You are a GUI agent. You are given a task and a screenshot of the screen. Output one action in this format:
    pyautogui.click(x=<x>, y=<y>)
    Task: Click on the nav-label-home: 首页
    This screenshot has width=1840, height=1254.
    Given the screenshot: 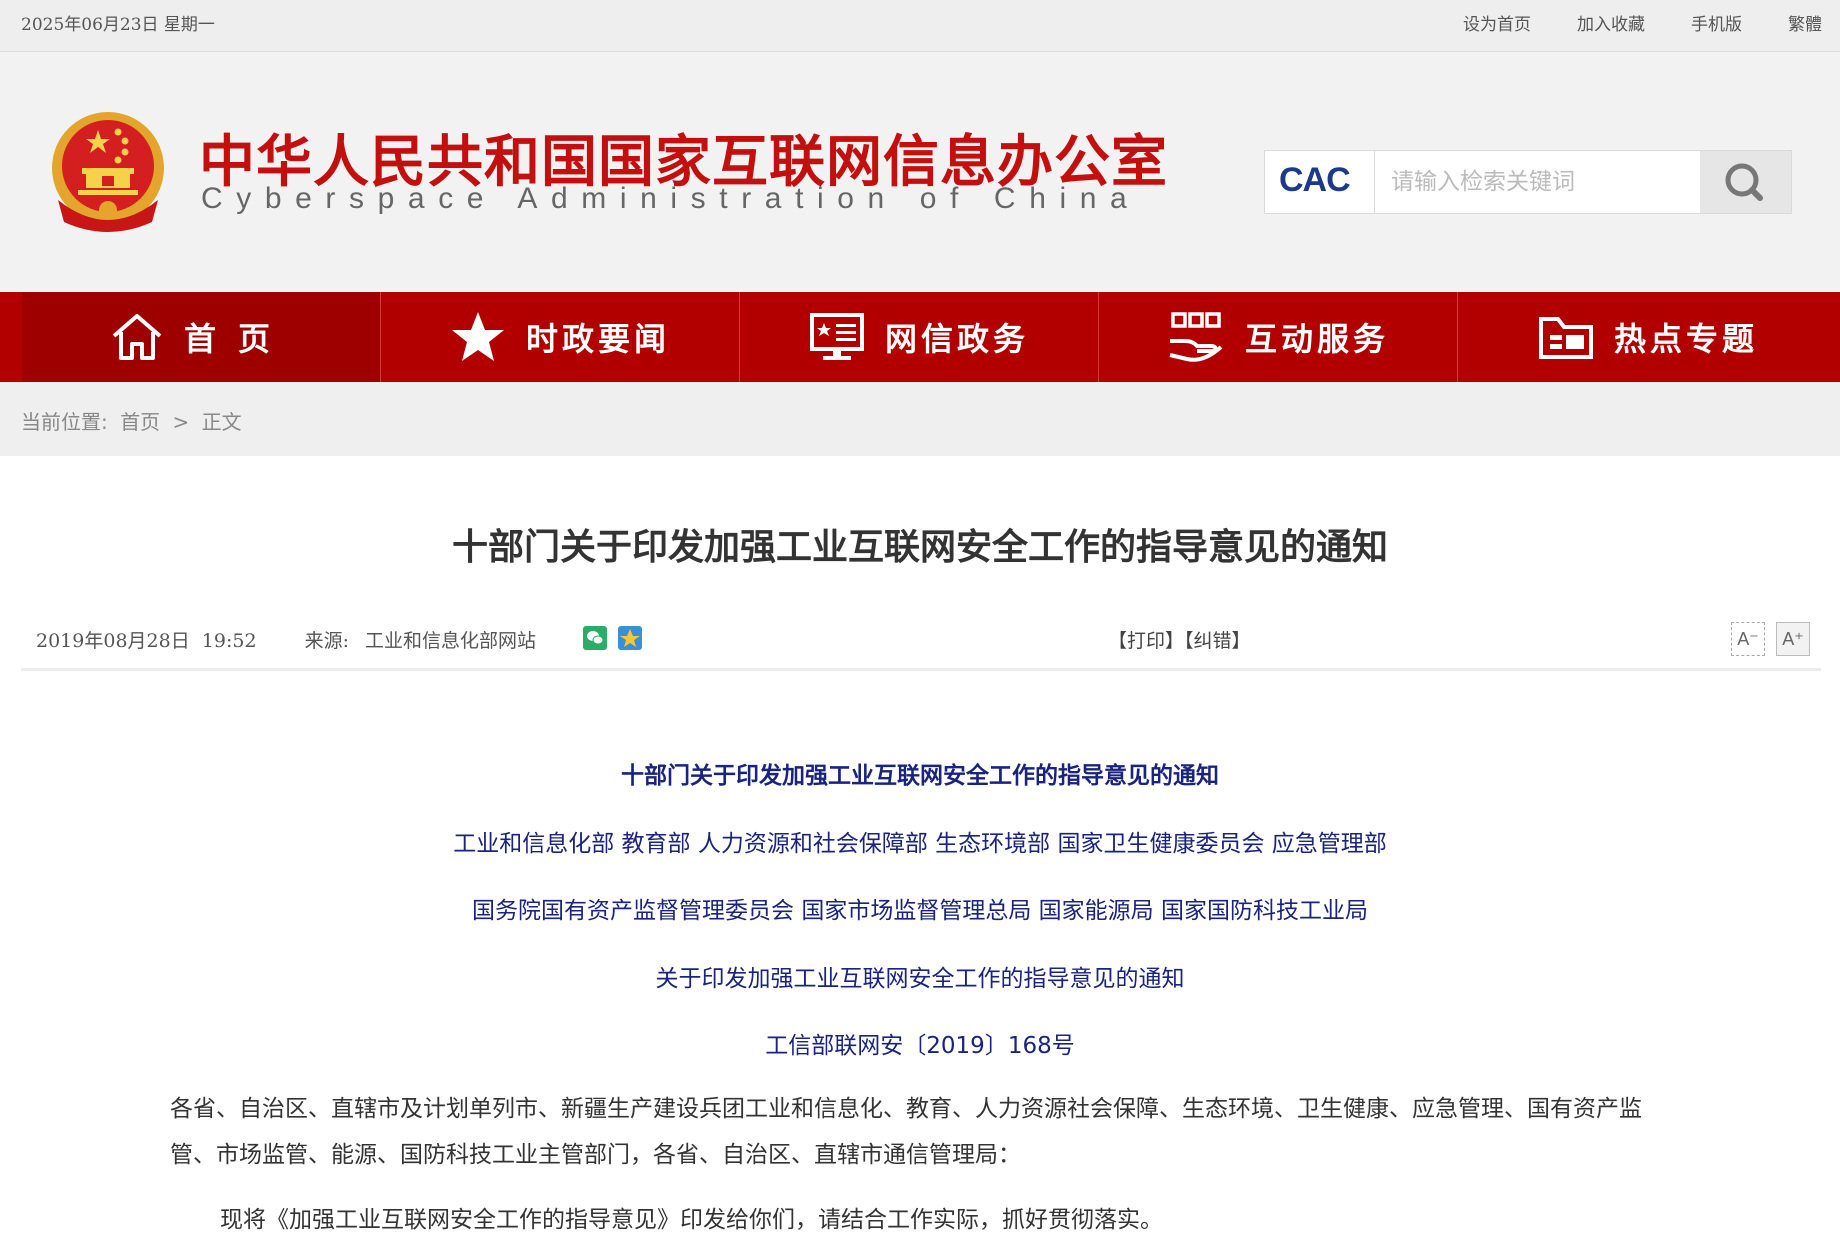 What is the action you would take?
    pyautogui.click(x=237, y=339)
    